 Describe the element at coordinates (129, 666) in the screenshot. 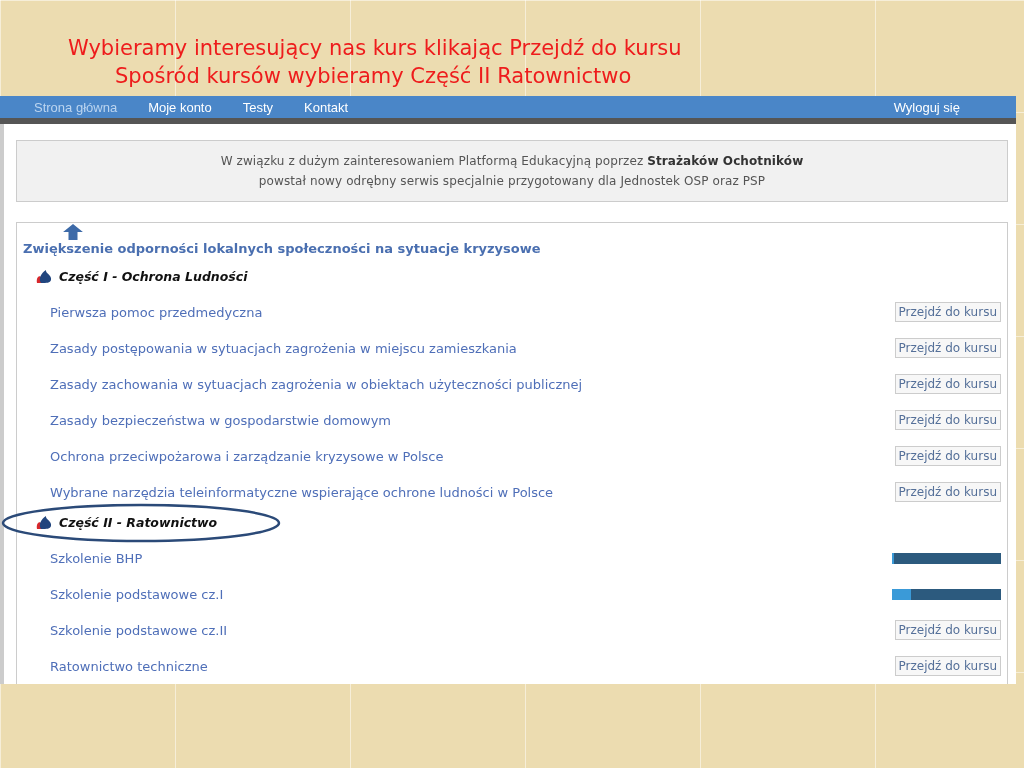

I see `course-link: Ratownictwo techniczne` at that location.